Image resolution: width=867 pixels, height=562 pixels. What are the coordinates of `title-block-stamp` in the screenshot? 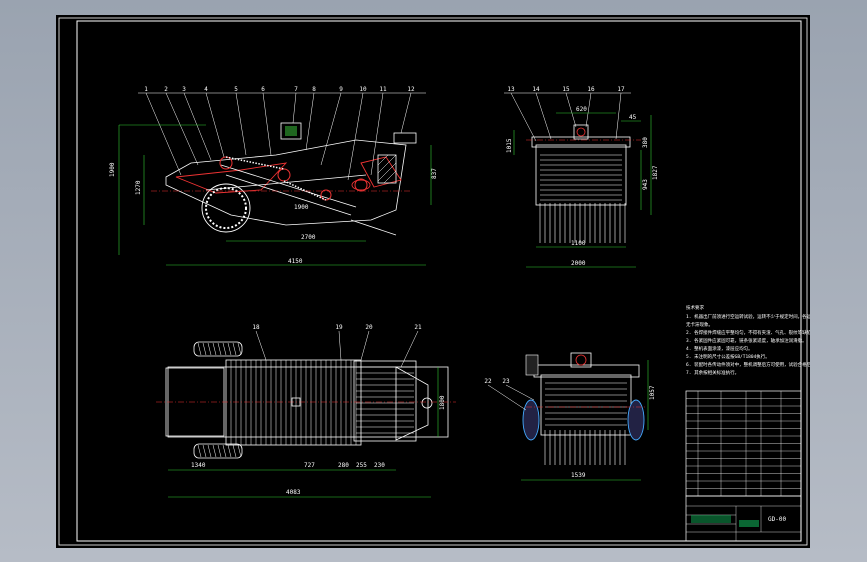 It's located at (749, 523).